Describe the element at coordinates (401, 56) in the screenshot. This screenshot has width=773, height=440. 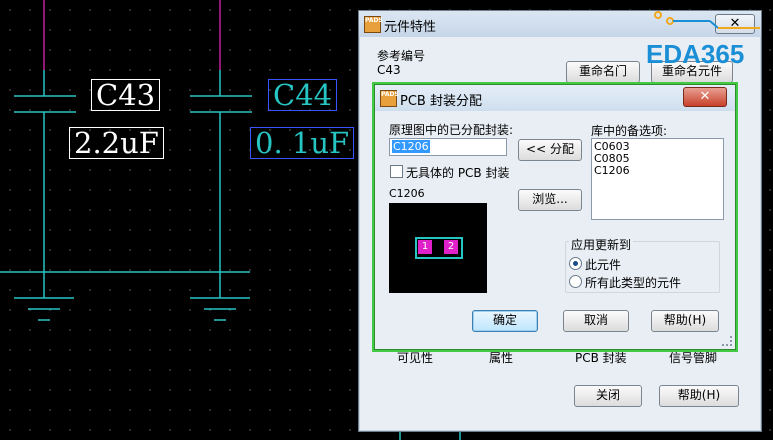
I see `ref-label: 参考编号` at that location.